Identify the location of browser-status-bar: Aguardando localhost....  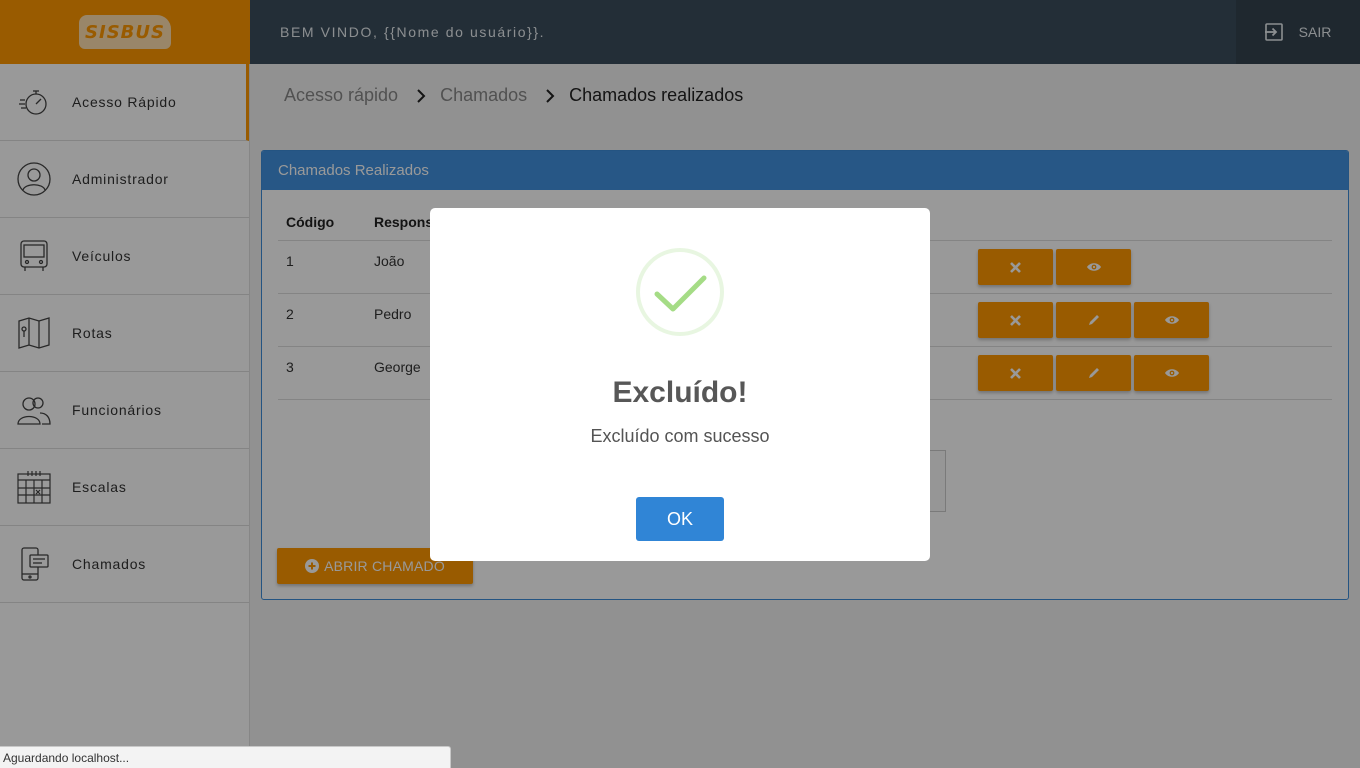
(225, 757).